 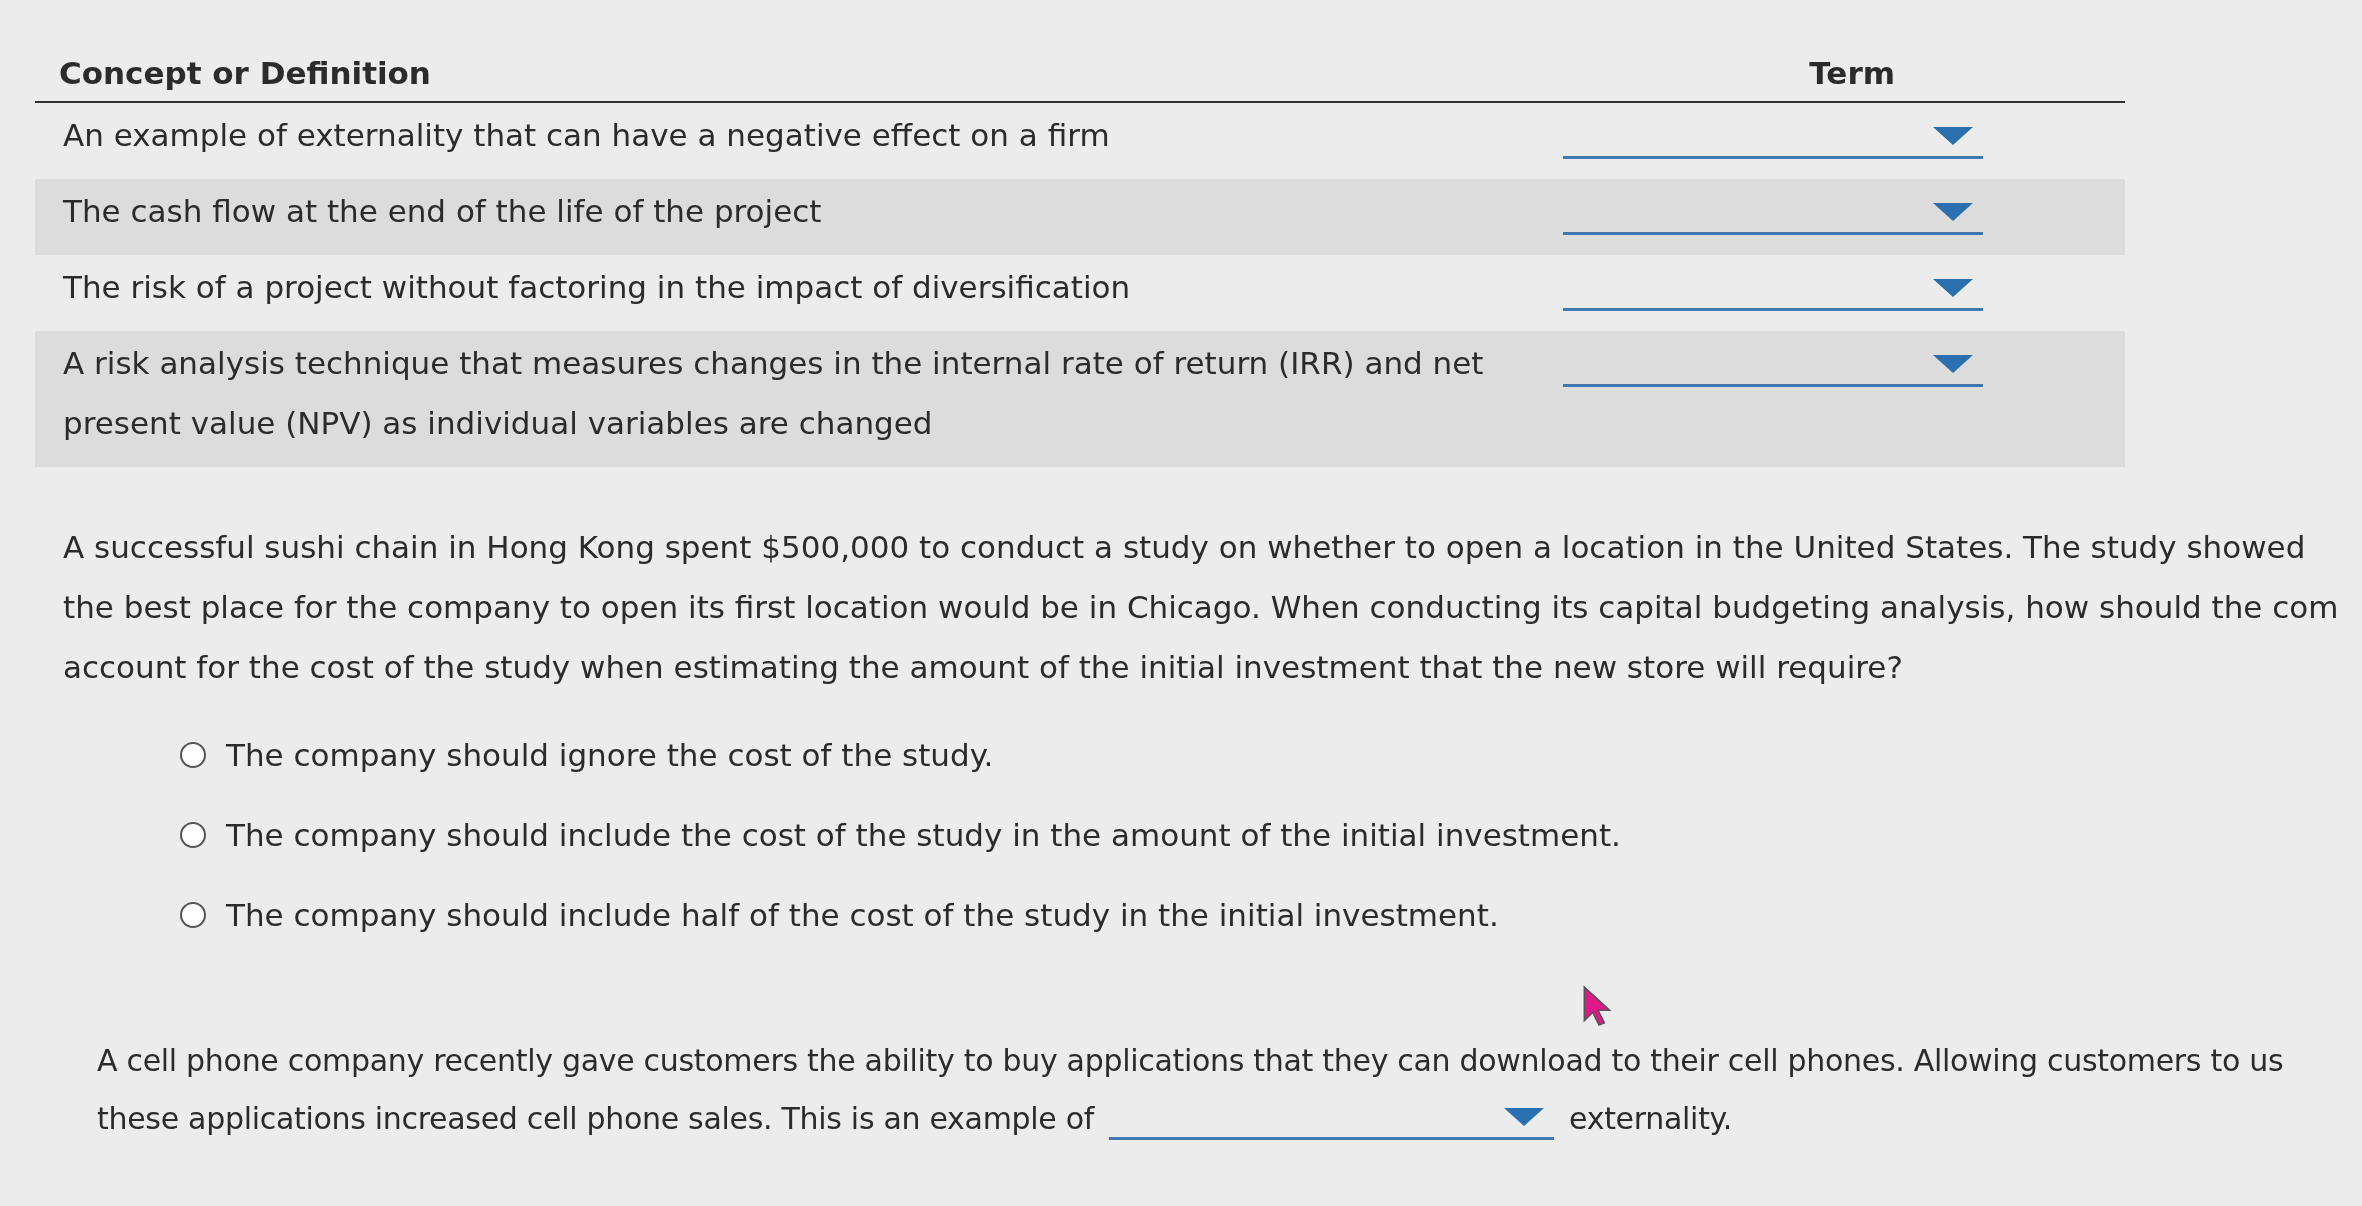 What do you see at coordinates (443, 211) in the screenshot?
I see `definition-text: The cash flow at the end of the life of the project` at bounding box center [443, 211].